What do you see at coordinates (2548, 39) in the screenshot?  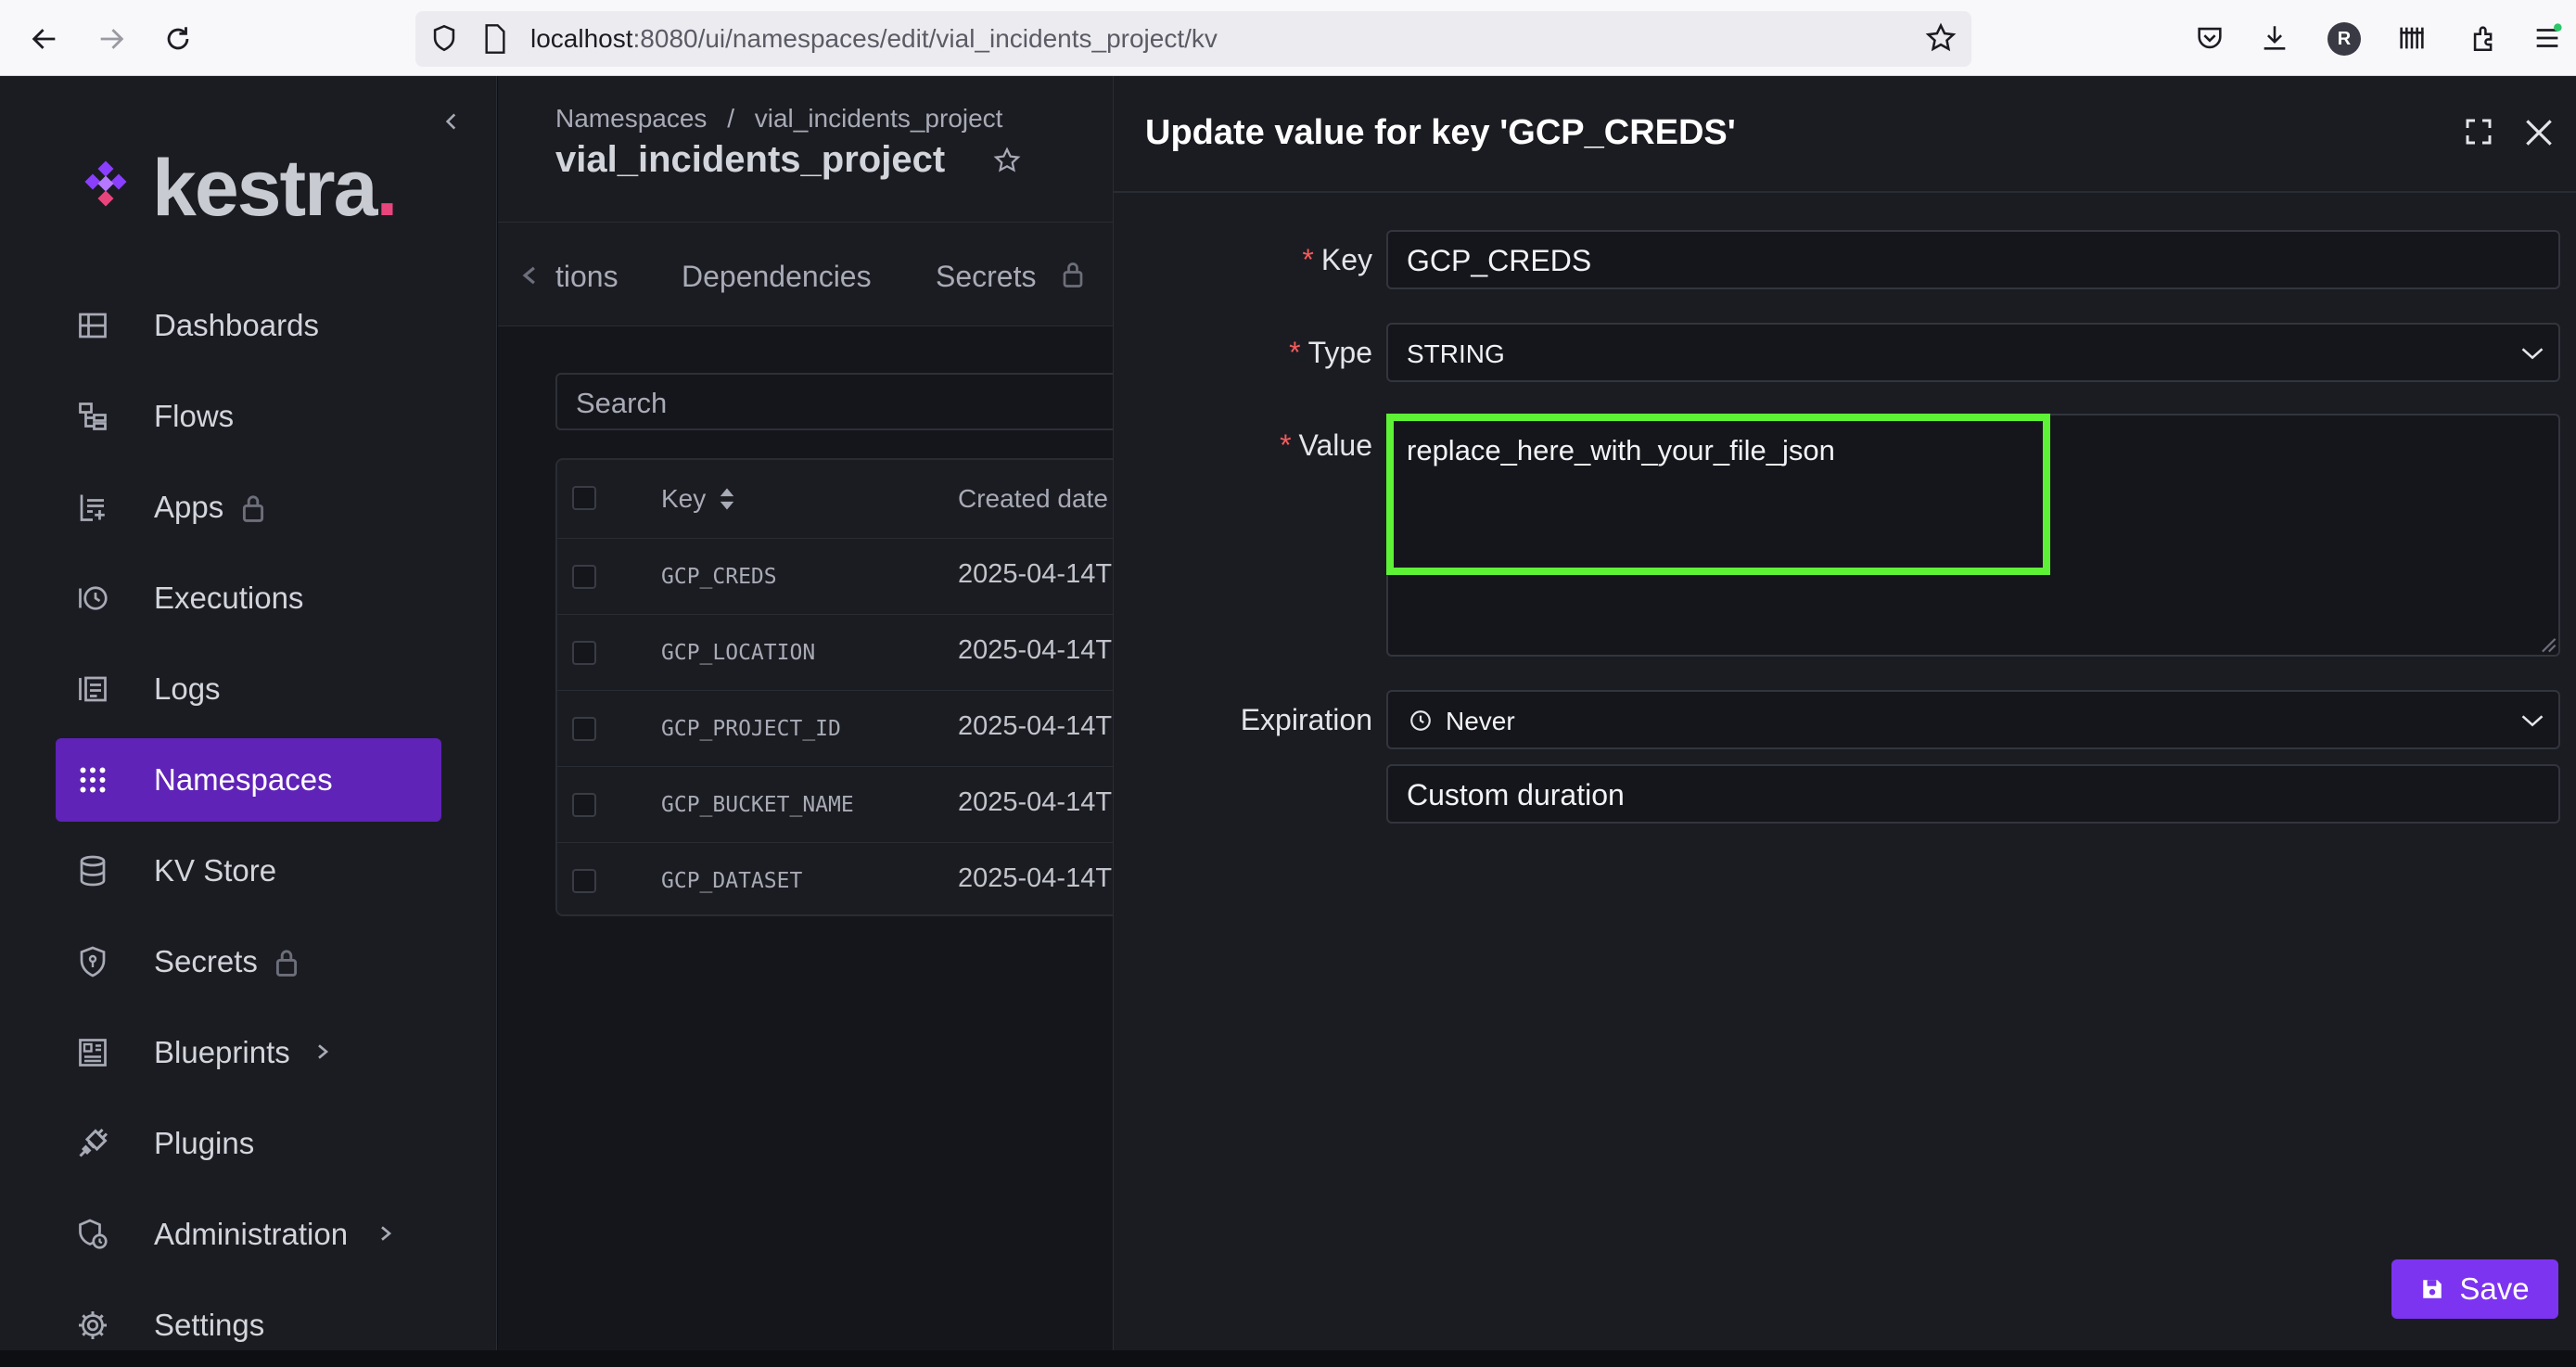 I see `menu-icon` at bounding box center [2548, 39].